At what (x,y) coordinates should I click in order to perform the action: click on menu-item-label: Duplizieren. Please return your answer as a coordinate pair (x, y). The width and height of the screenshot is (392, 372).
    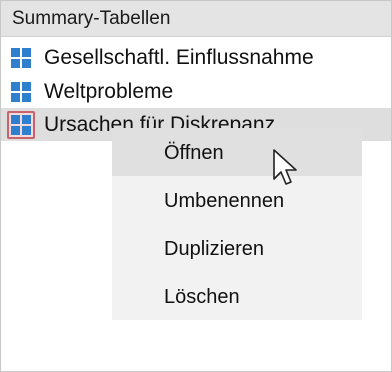
    Looking at the image, I should click on (214, 249).